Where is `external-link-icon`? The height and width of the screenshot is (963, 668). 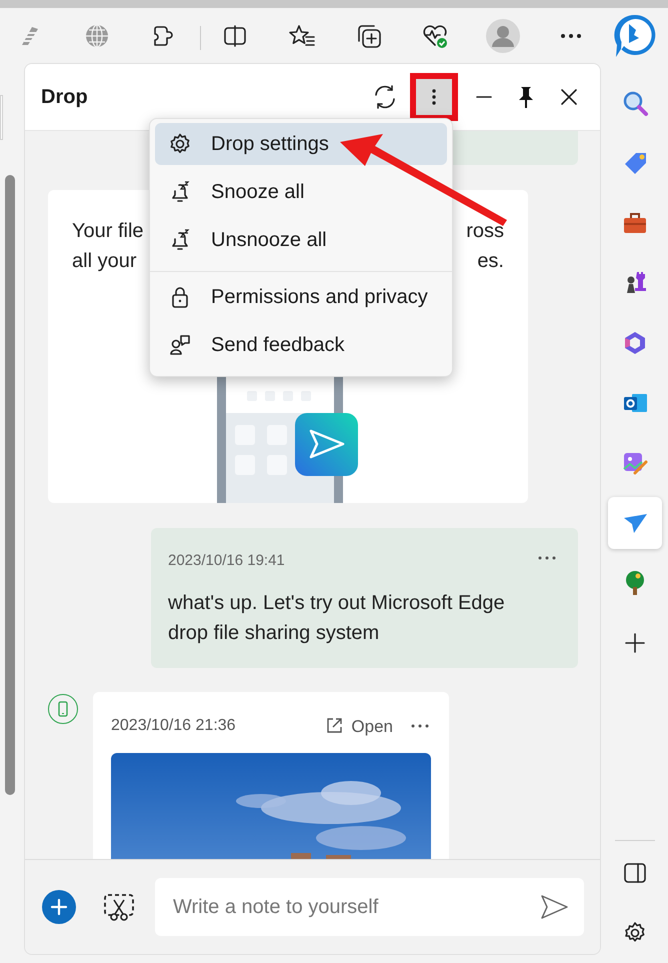
external-link-icon is located at coordinates (334, 726).